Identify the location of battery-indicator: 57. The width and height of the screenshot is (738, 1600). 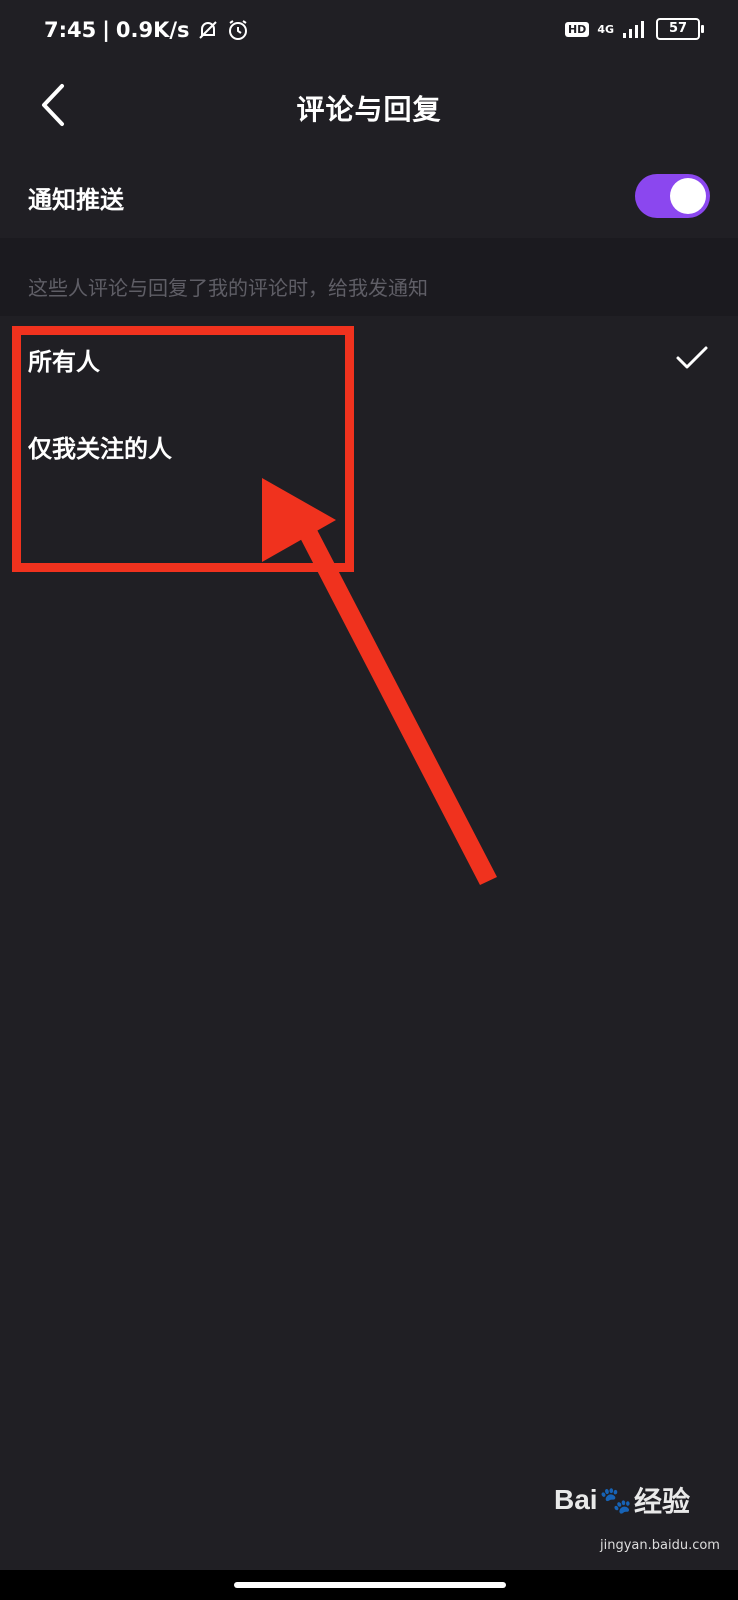
(680, 29).